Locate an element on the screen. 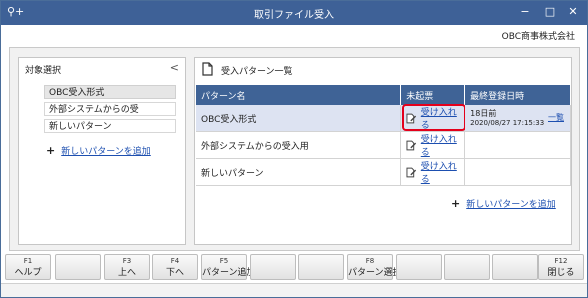 This screenshot has height=298, width=588. title-bar: ⚲+ 取引ファイル受入 − □ ✕ is located at coordinates (294, 13).